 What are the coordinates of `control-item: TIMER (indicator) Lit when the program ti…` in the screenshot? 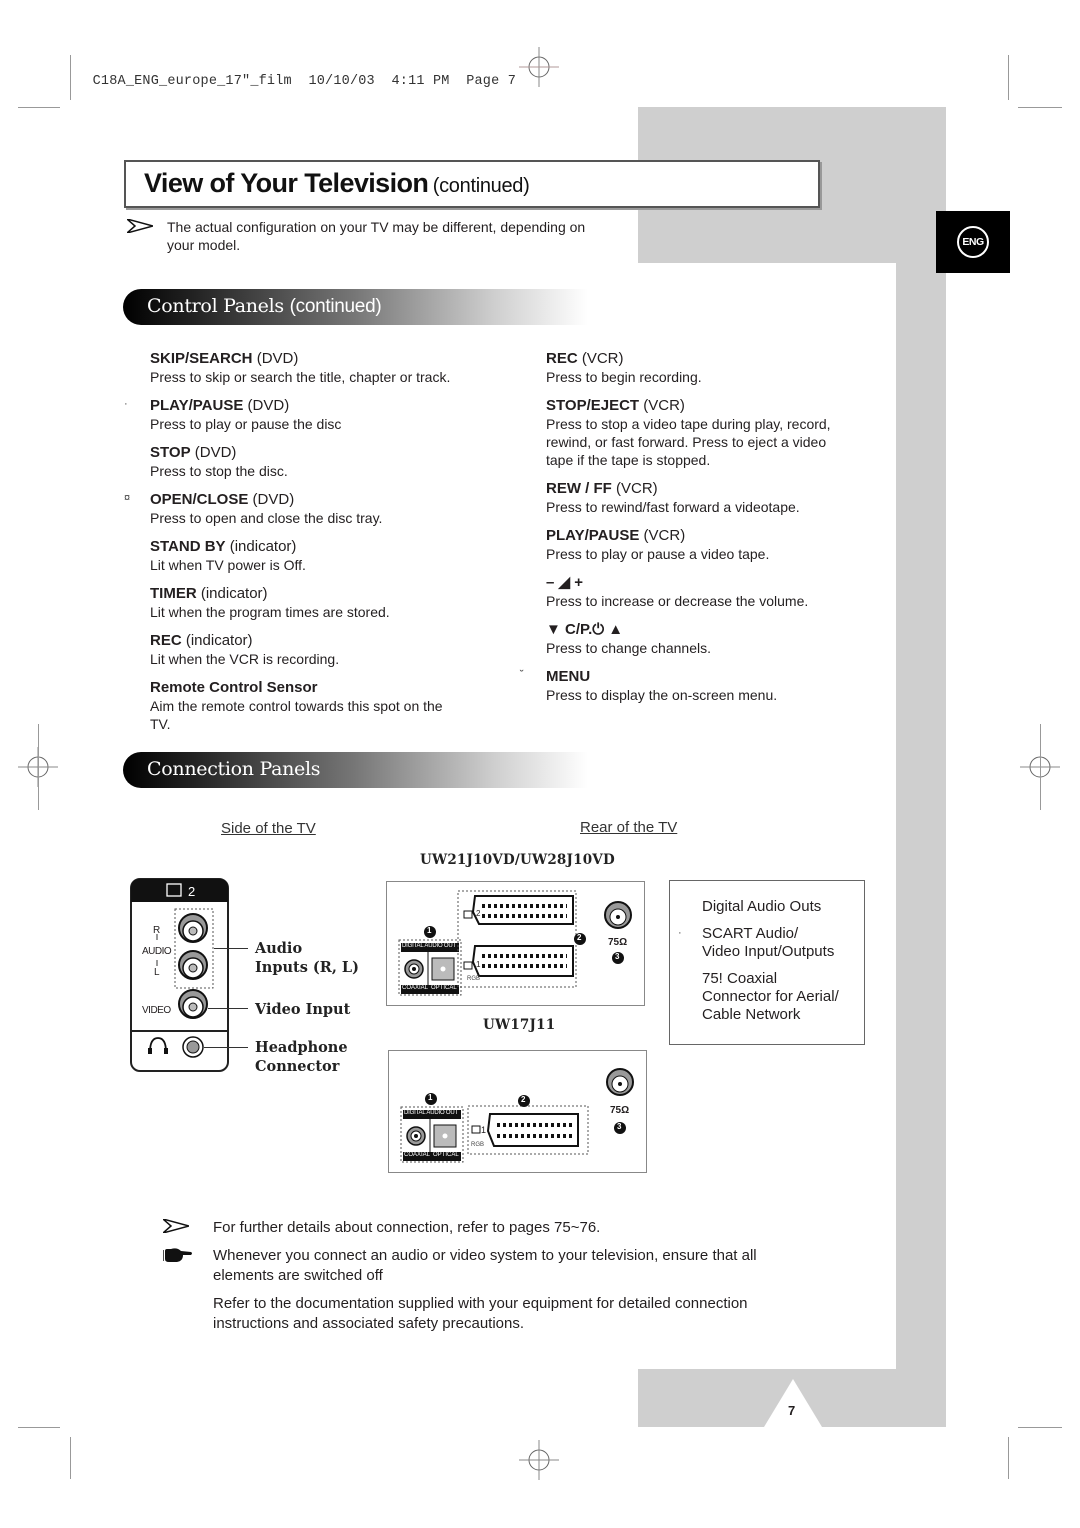 It's located at (320, 603).